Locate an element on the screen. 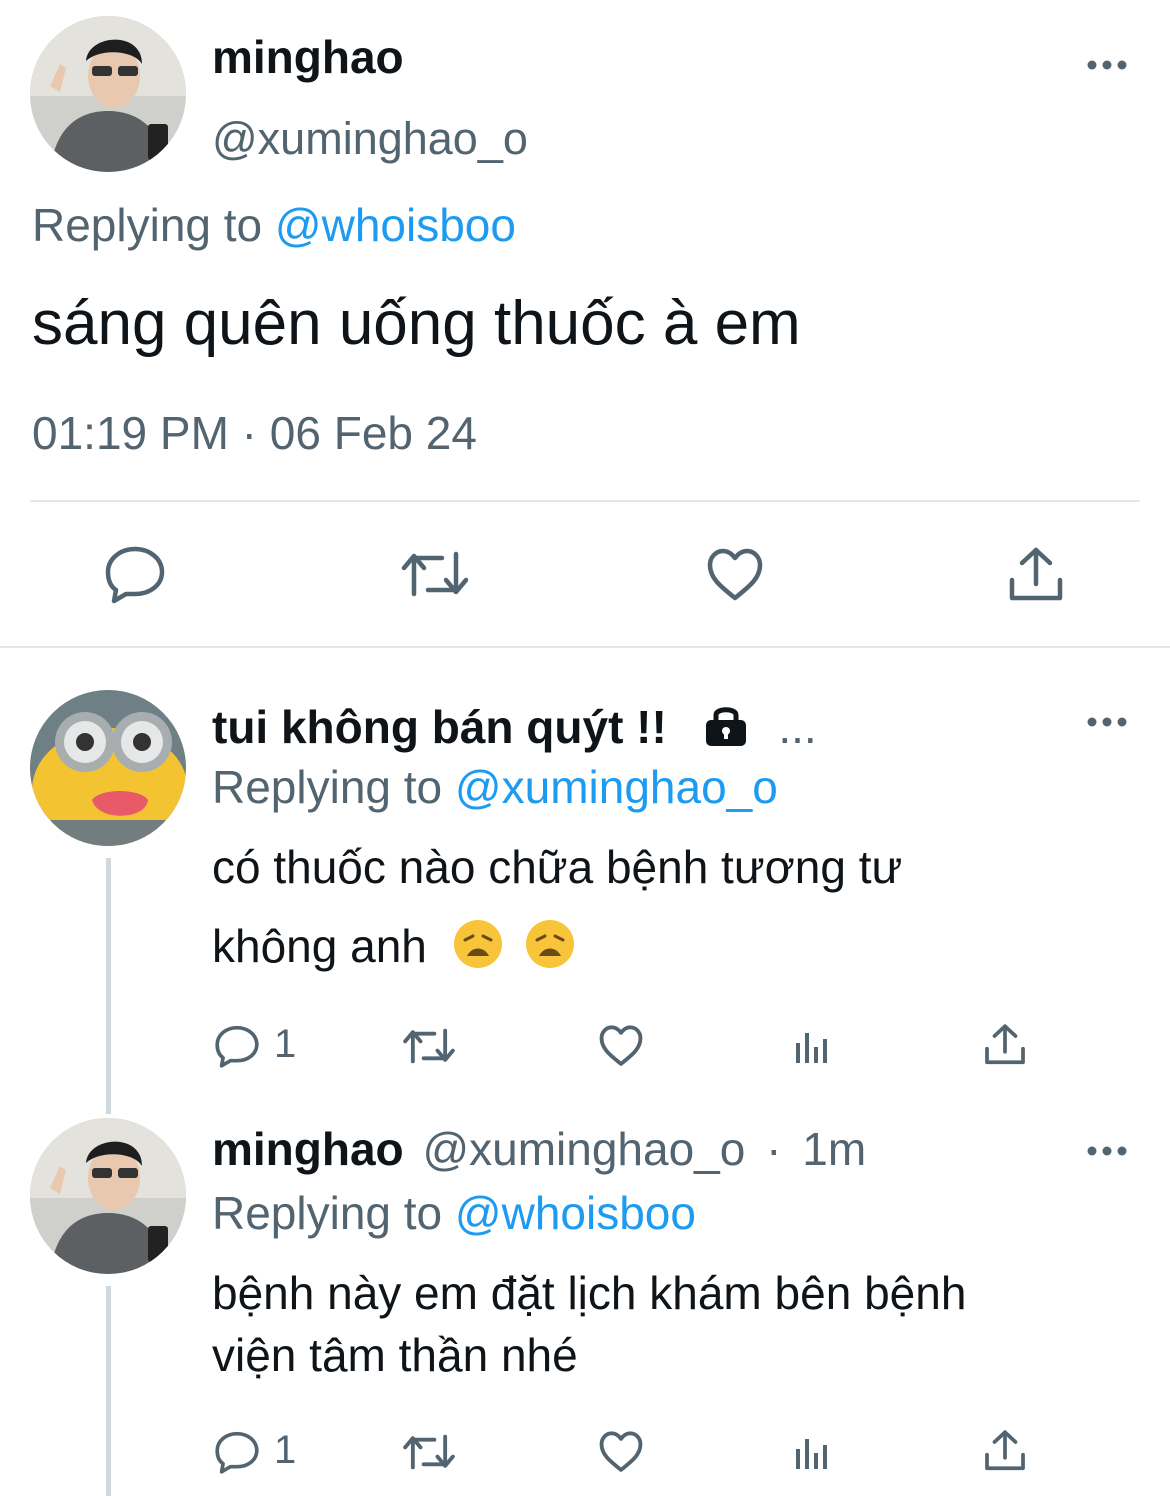  reply-header: minghao @xuminghao_o · 1m is located at coordinates (539, 1149).